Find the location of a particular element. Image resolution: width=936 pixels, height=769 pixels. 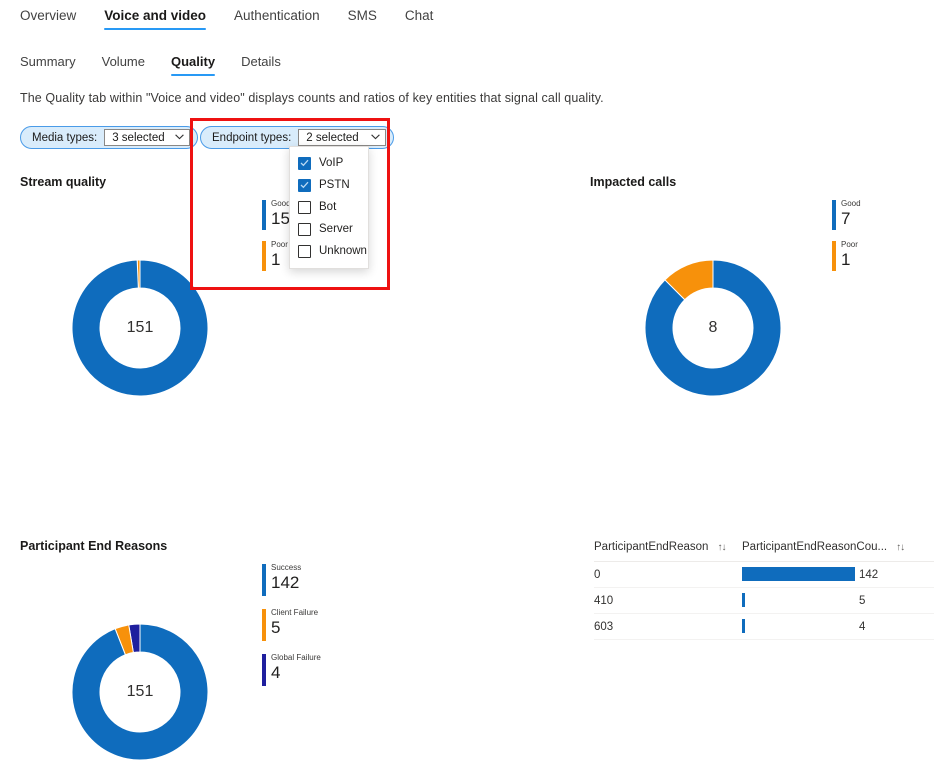

dropdown-option-label: Bot is located at coordinates (328, 207).